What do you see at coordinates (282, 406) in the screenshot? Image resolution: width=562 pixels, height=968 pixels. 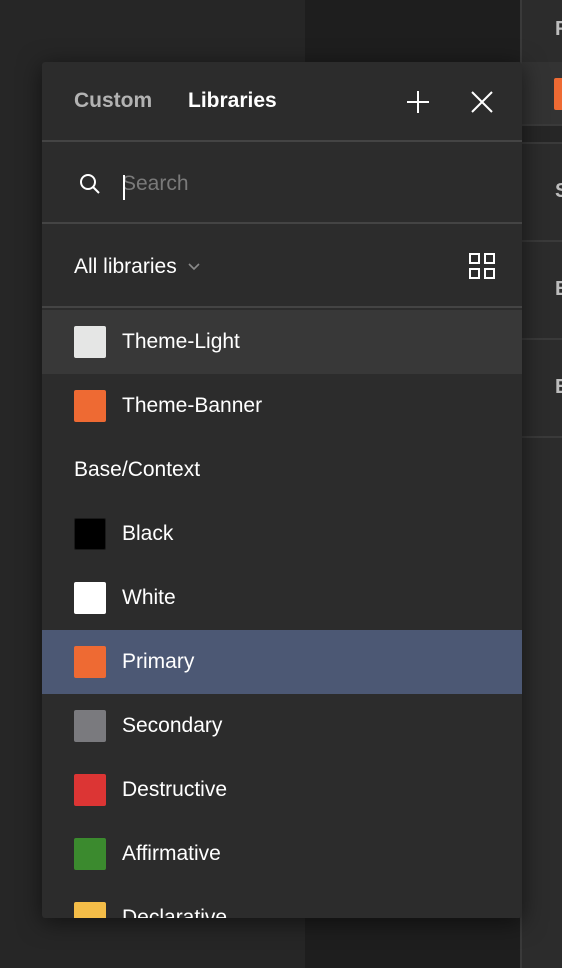 I see `style-item-theme-banner: Theme-Banner` at bounding box center [282, 406].